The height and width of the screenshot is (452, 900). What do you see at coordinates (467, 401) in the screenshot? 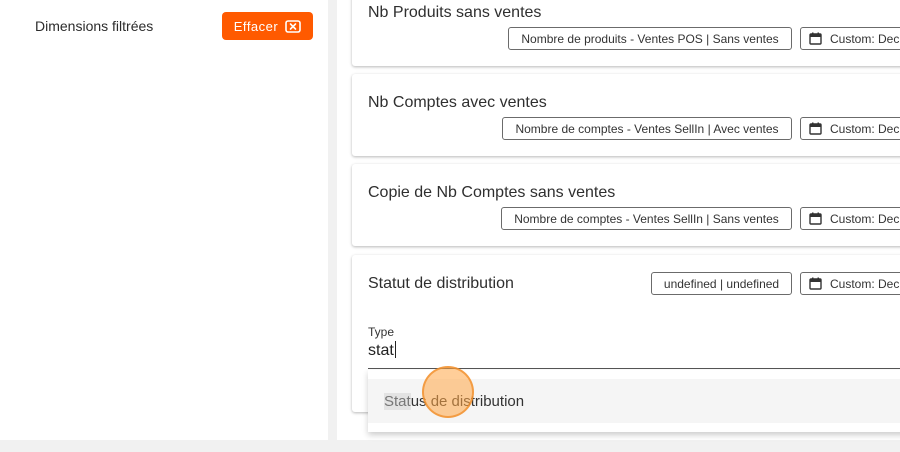
I see `option-rest-text: us de distribution` at bounding box center [467, 401].